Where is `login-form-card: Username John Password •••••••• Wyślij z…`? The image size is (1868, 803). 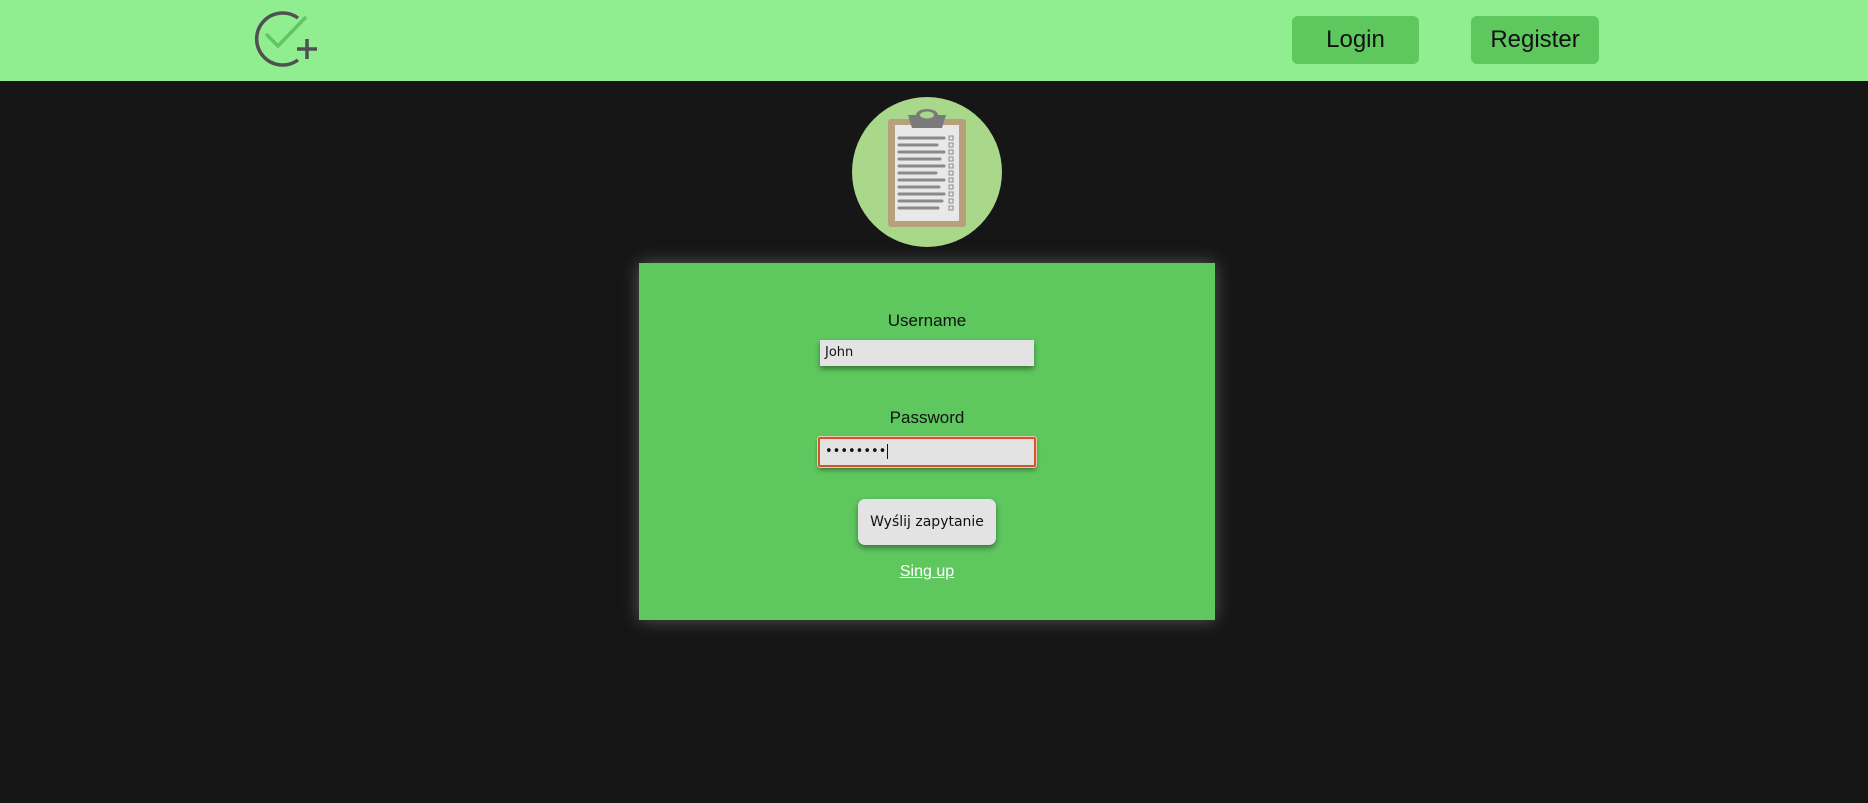
login-form-card: Username John Password •••••••• Wyślij z… is located at coordinates (927, 441).